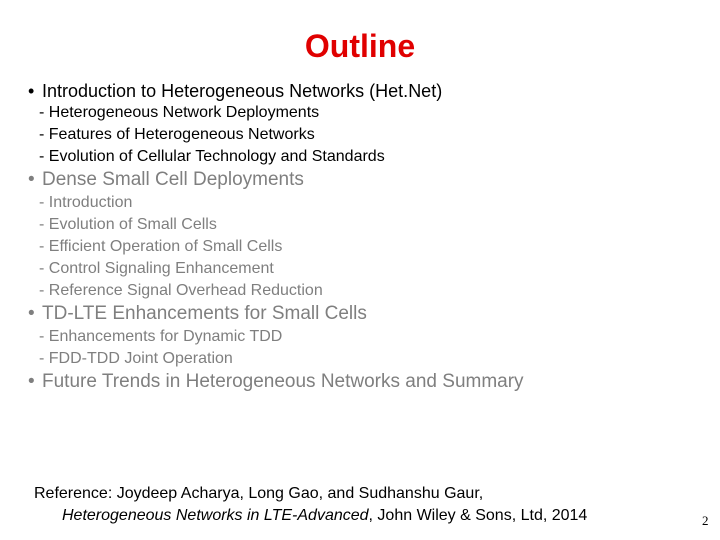 The width and height of the screenshot is (720, 540). Describe the element at coordinates (478, 515) in the screenshot. I see `publisher-info: , John Wiley & Sons, Ltd, 2014` at that location.